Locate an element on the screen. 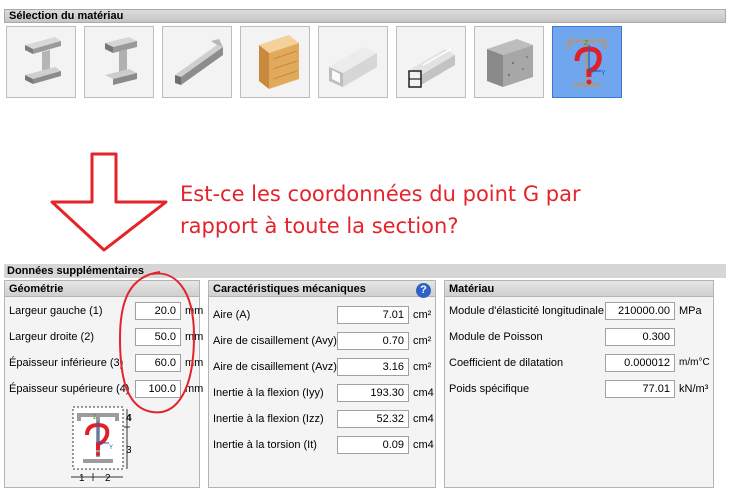 The image size is (730, 493). material-steel-angle-button is located at coordinates (197, 62).